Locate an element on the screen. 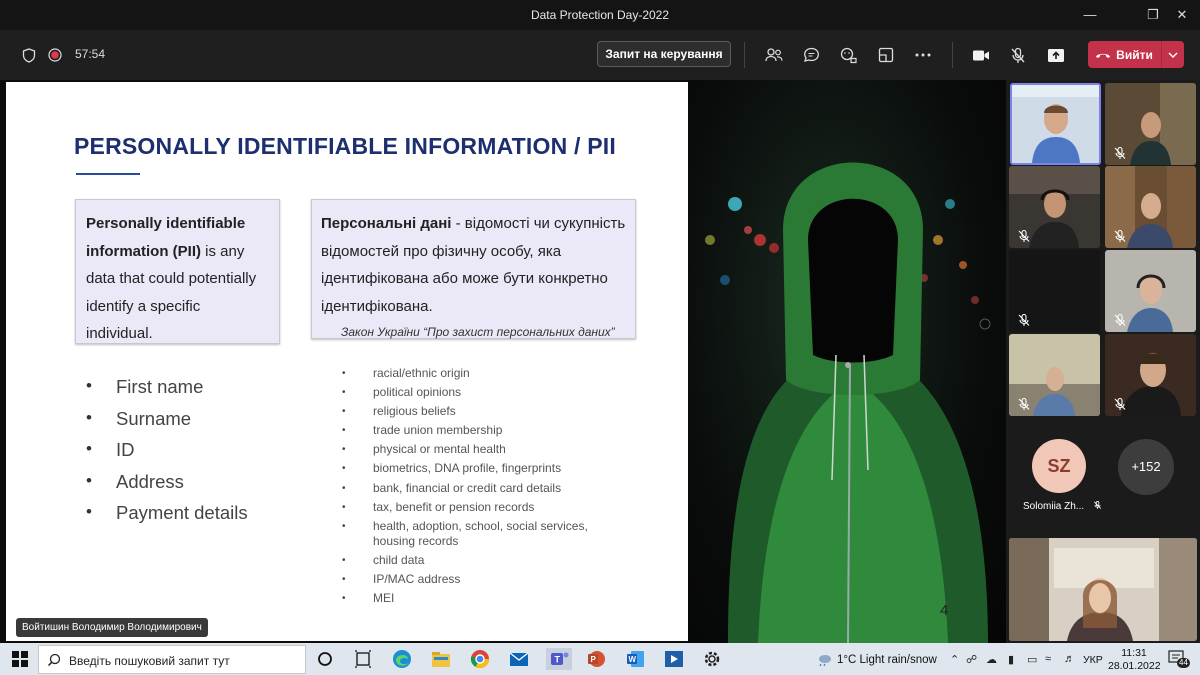  list-item: Surname is located at coordinates (167, 424).